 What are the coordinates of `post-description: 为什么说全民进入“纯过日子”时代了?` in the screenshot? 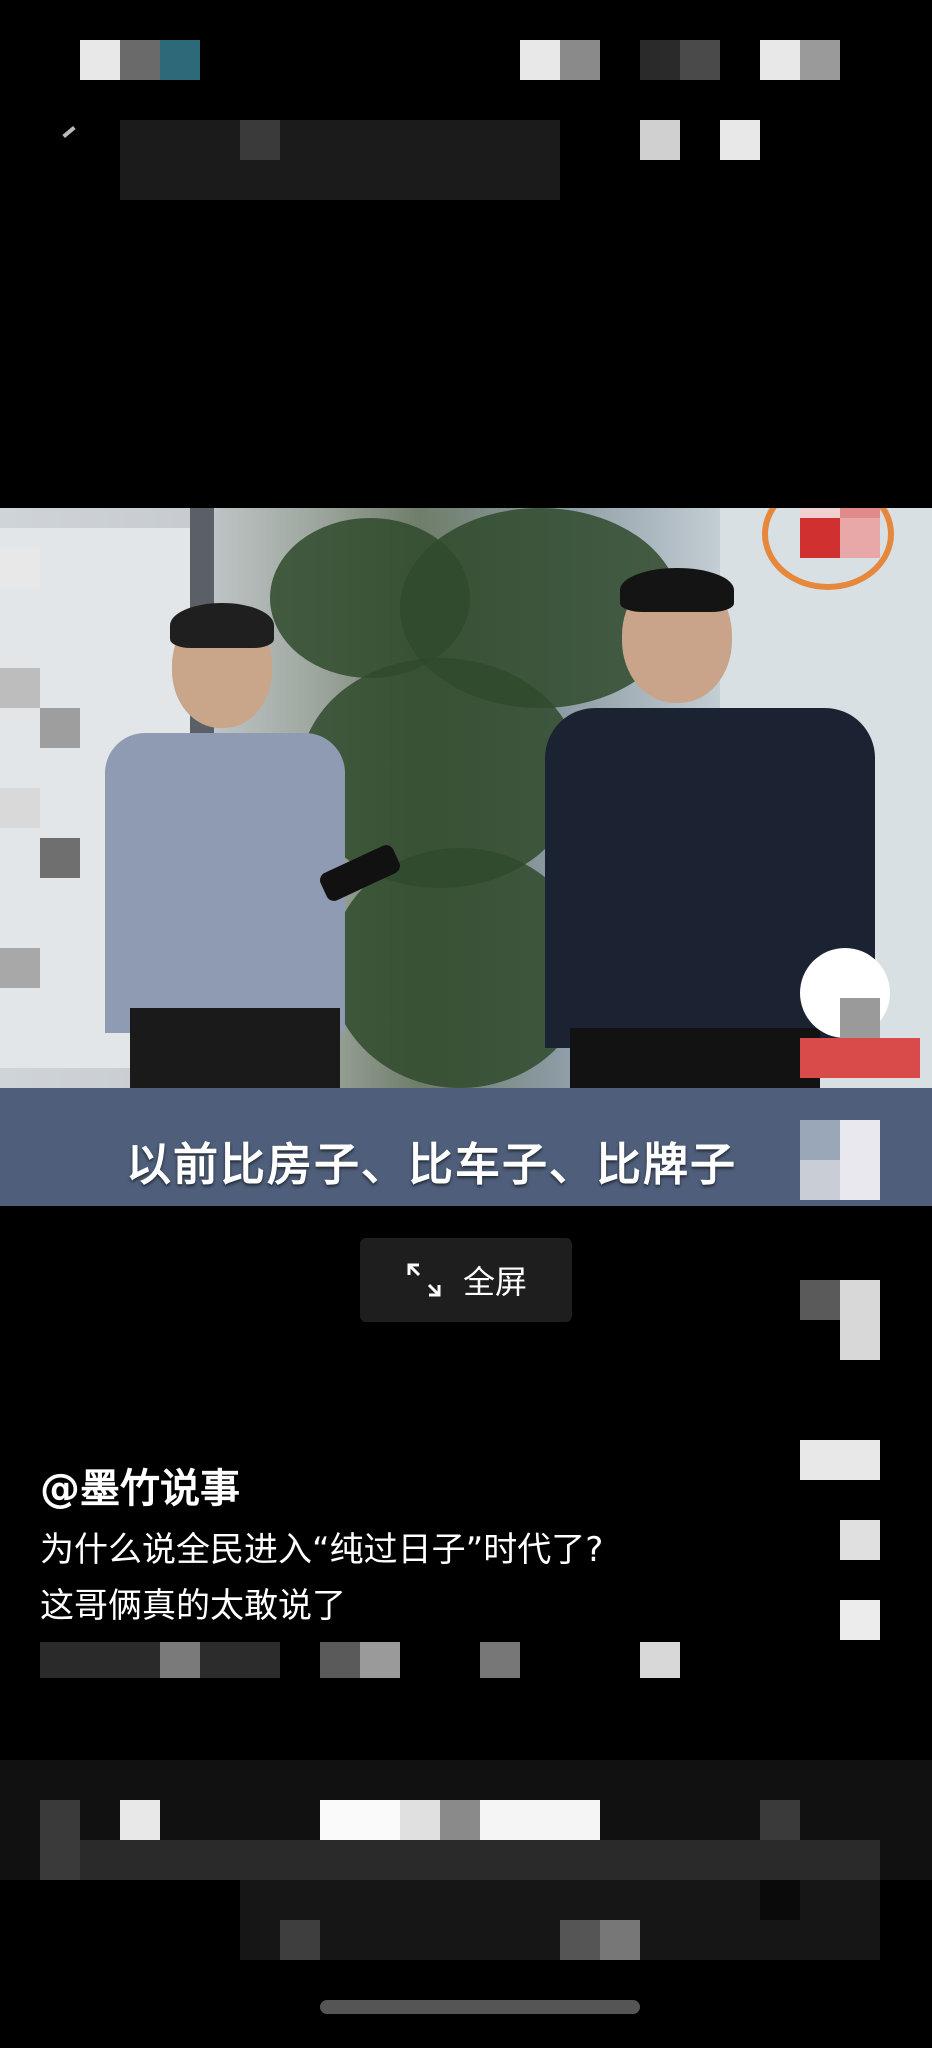 It's located at (322, 1550).